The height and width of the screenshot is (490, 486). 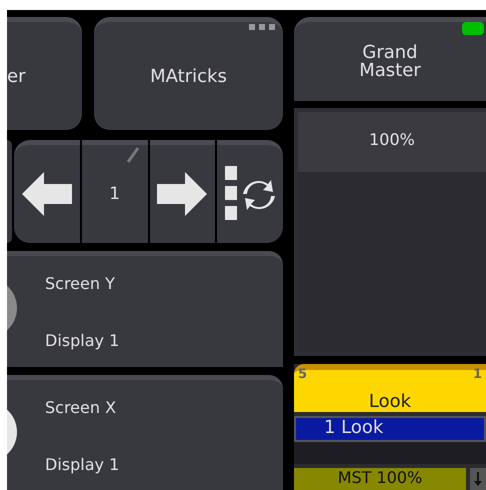 I want to click on page-number: 1, so click(x=477, y=374).